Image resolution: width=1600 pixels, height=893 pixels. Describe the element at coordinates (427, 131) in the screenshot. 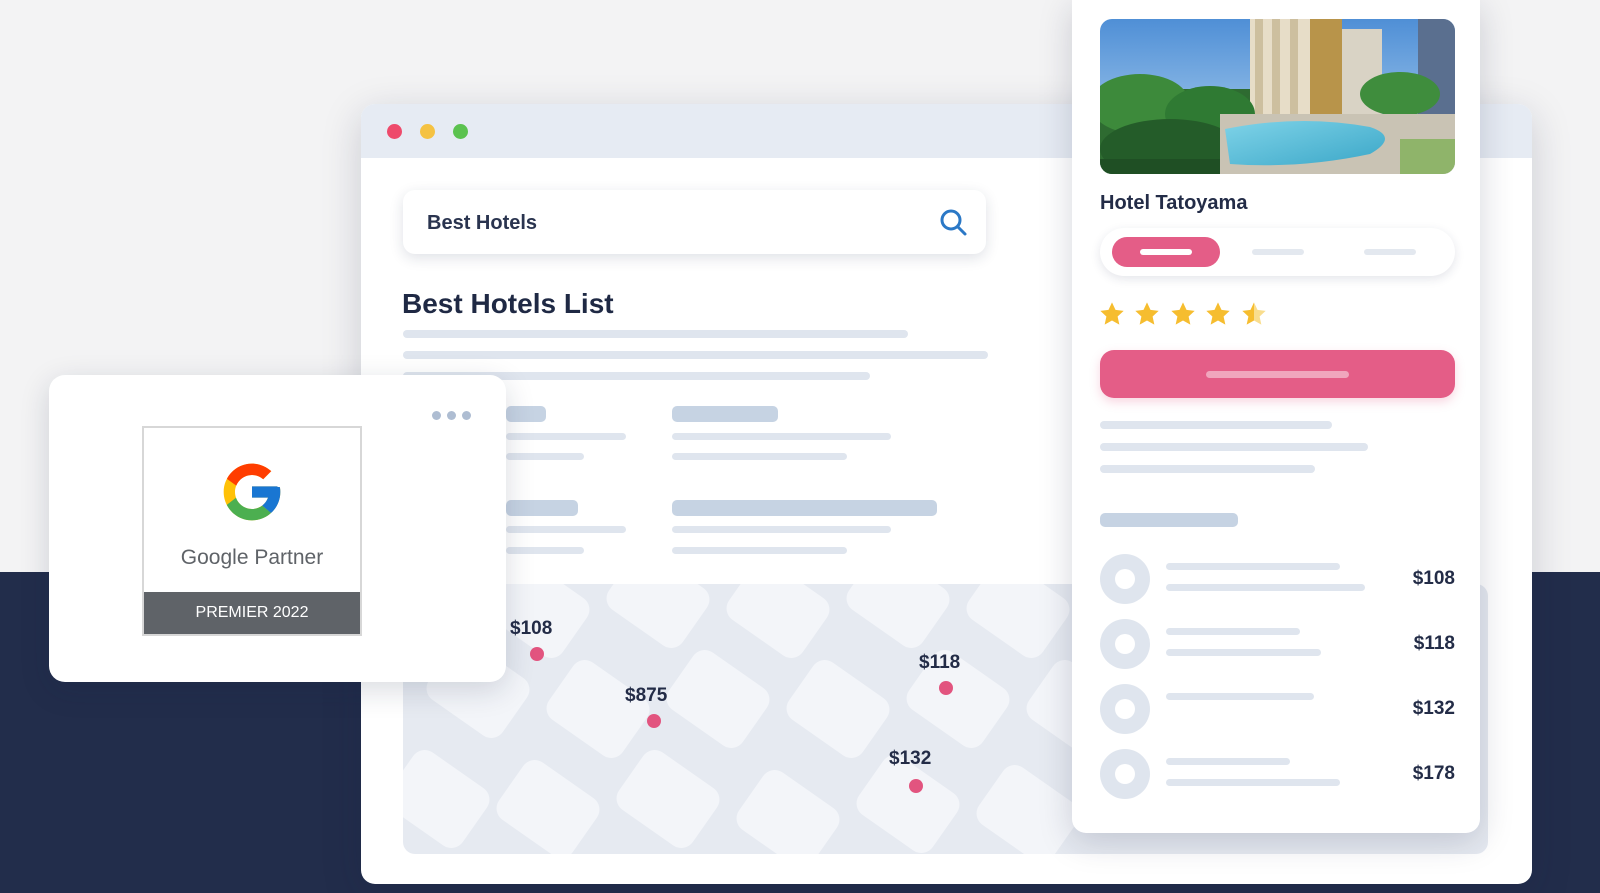

I see `minimize-window-dot` at that location.